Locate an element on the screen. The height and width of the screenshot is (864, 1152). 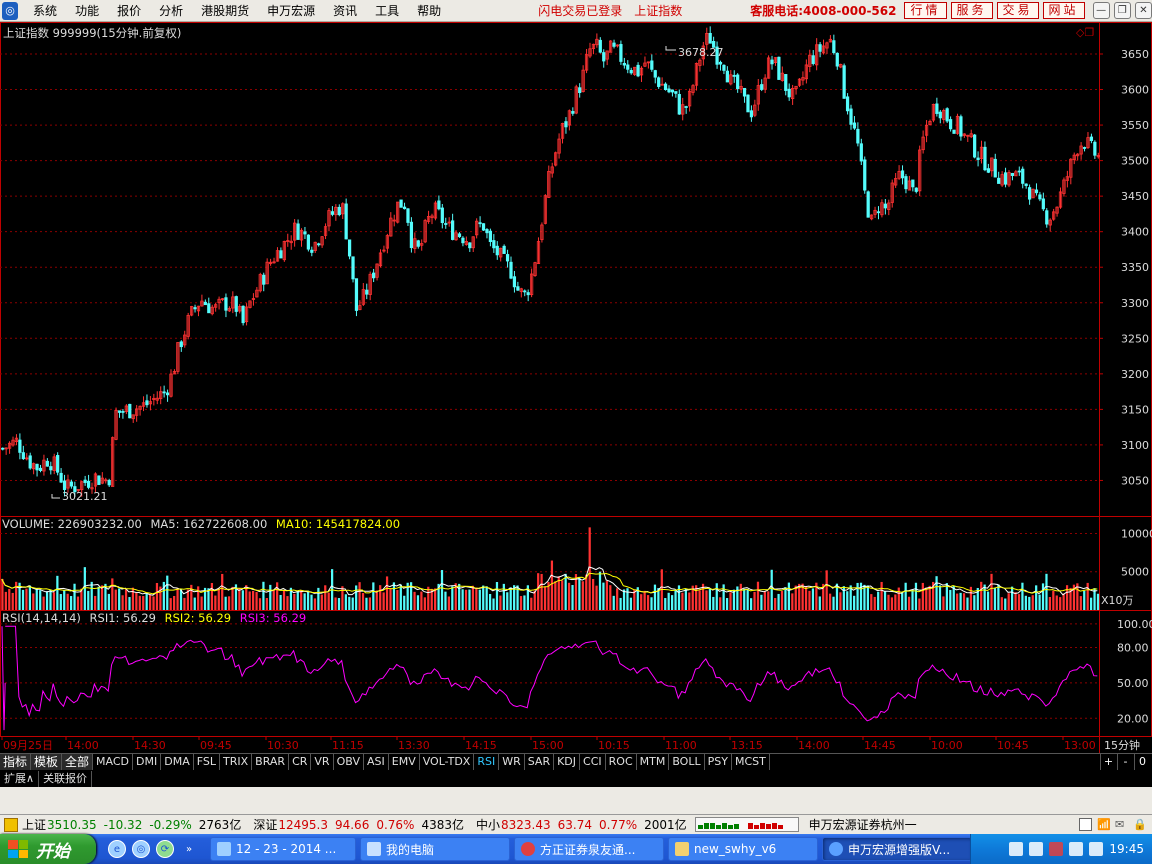
restore-icon: ❐ is located at coordinates (1122, 10).